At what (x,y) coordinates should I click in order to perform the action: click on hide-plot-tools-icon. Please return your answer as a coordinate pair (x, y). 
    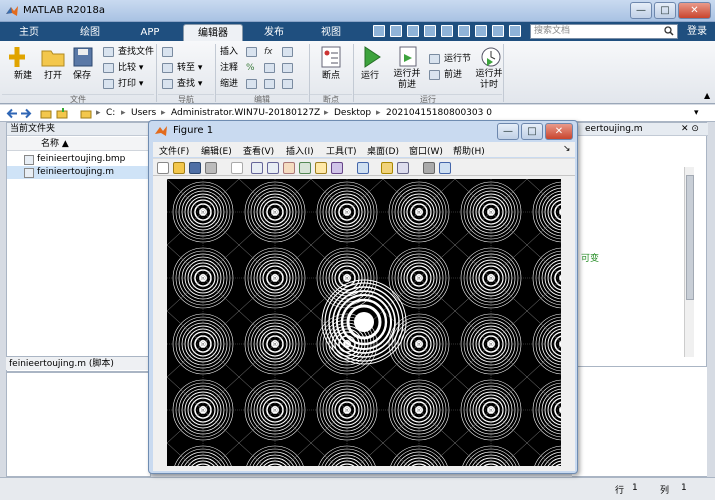
    Looking at the image, I should click on (429, 168).